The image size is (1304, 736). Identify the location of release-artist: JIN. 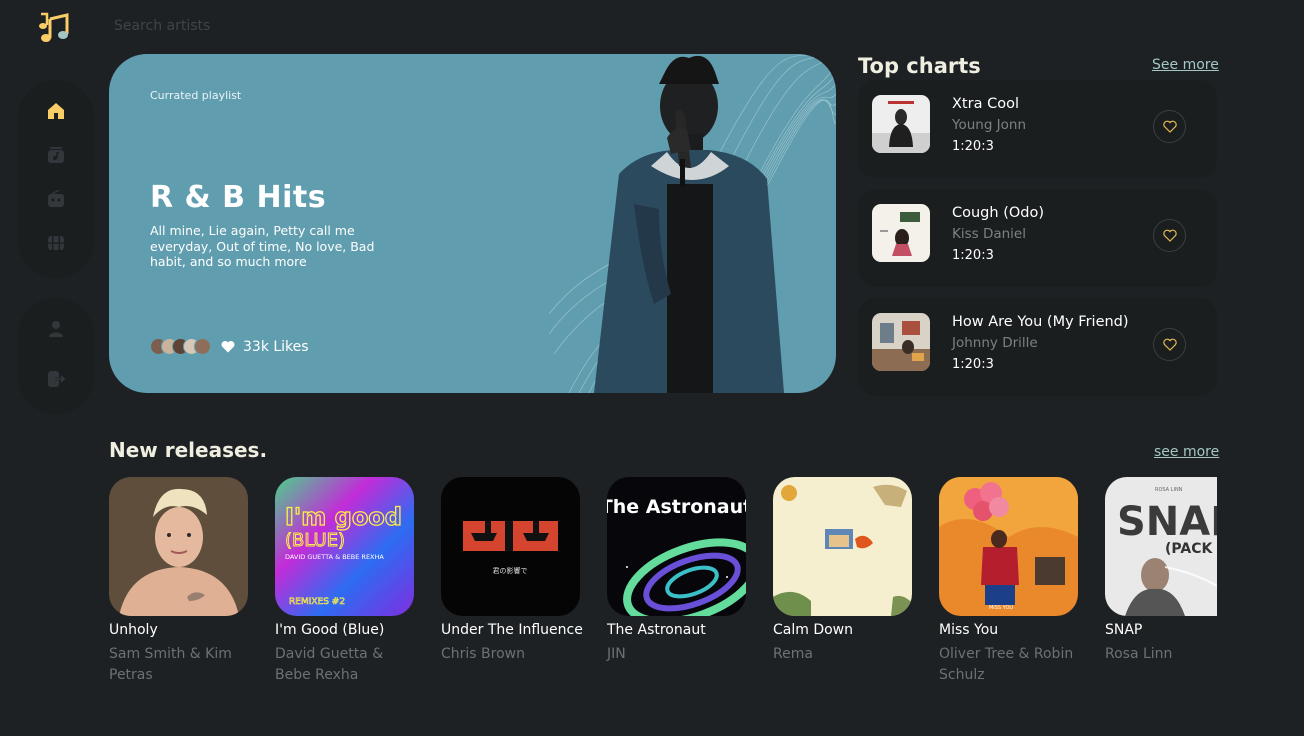
(616, 654).